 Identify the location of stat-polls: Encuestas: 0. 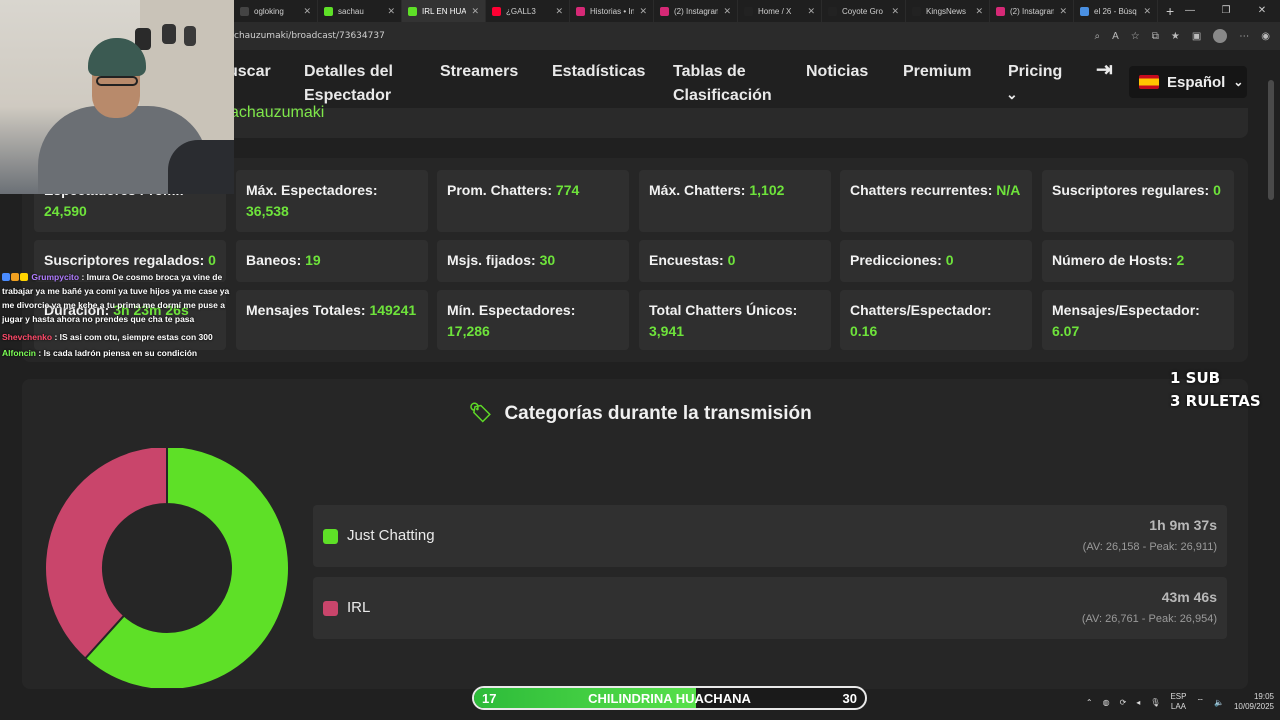
(735, 261).